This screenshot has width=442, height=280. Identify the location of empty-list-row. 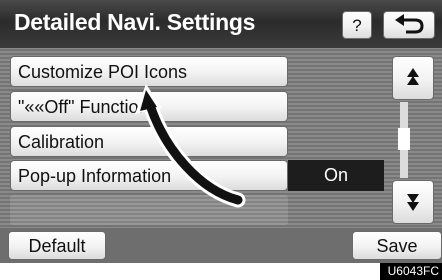
(149, 210).